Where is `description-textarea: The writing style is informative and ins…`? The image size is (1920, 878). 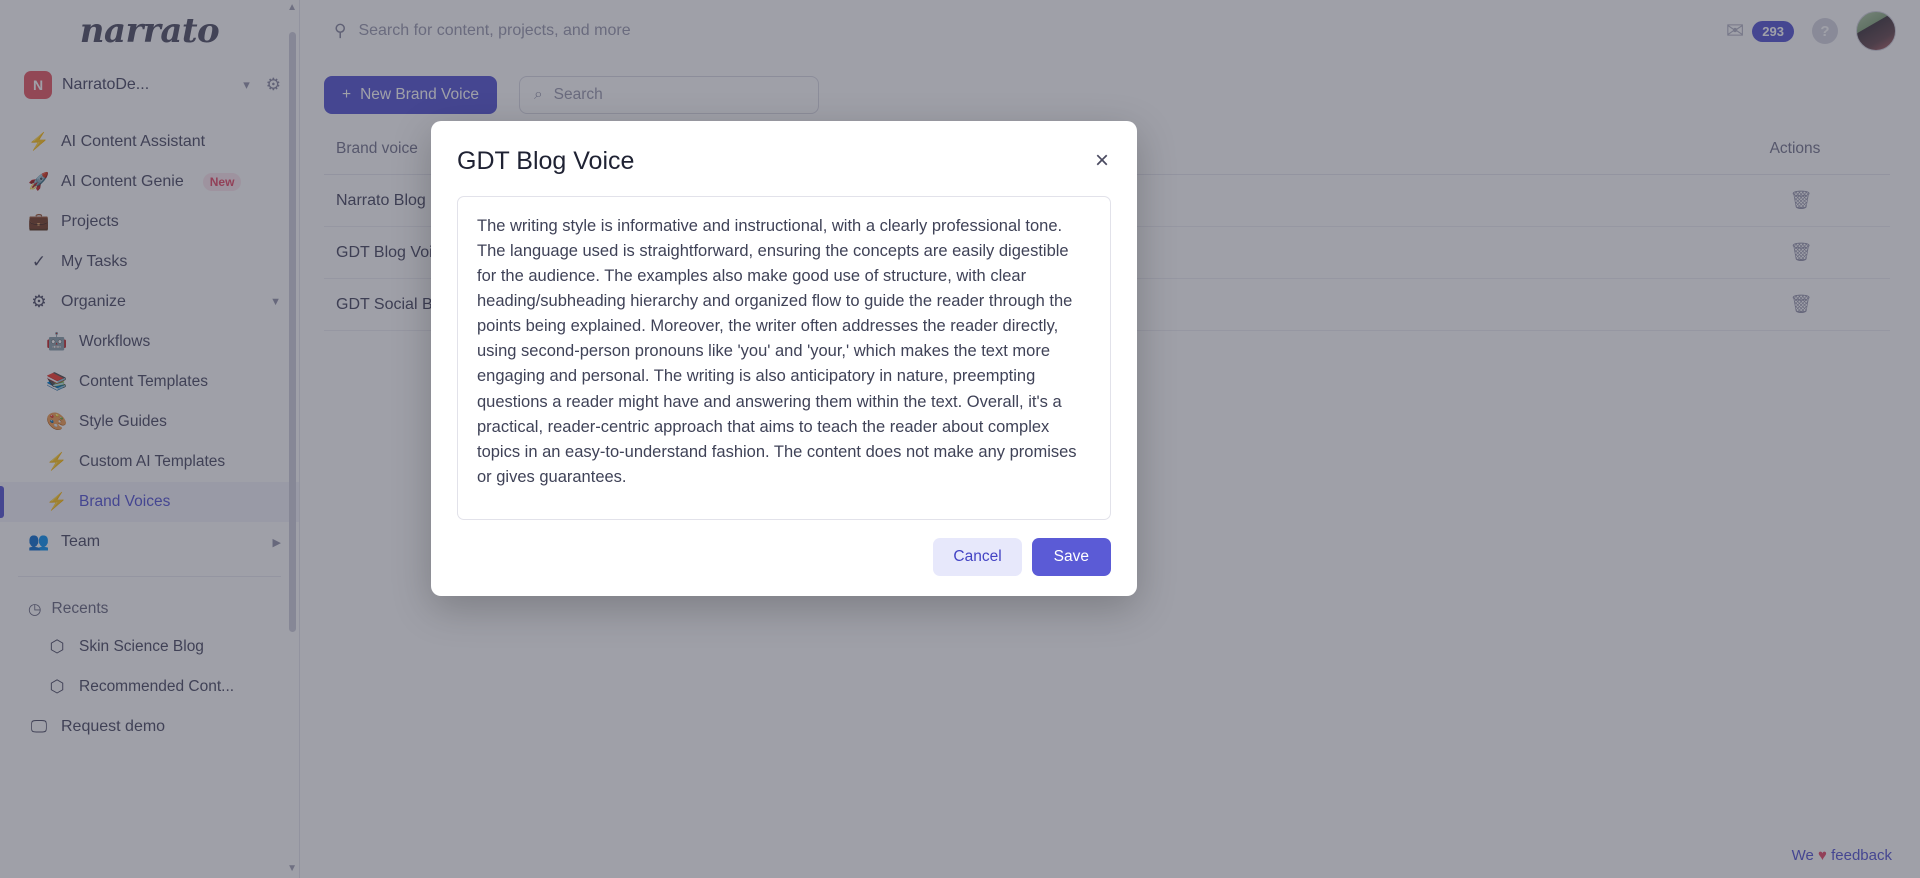 description-textarea: The writing style is informative and ins… is located at coordinates (784, 358).